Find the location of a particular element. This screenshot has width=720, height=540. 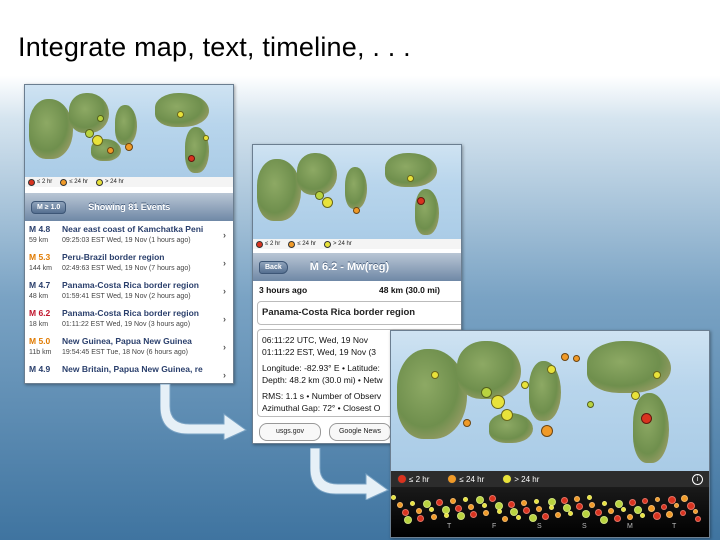

event-place: Peru-Brazil border region is located at coordinates (113, 257).